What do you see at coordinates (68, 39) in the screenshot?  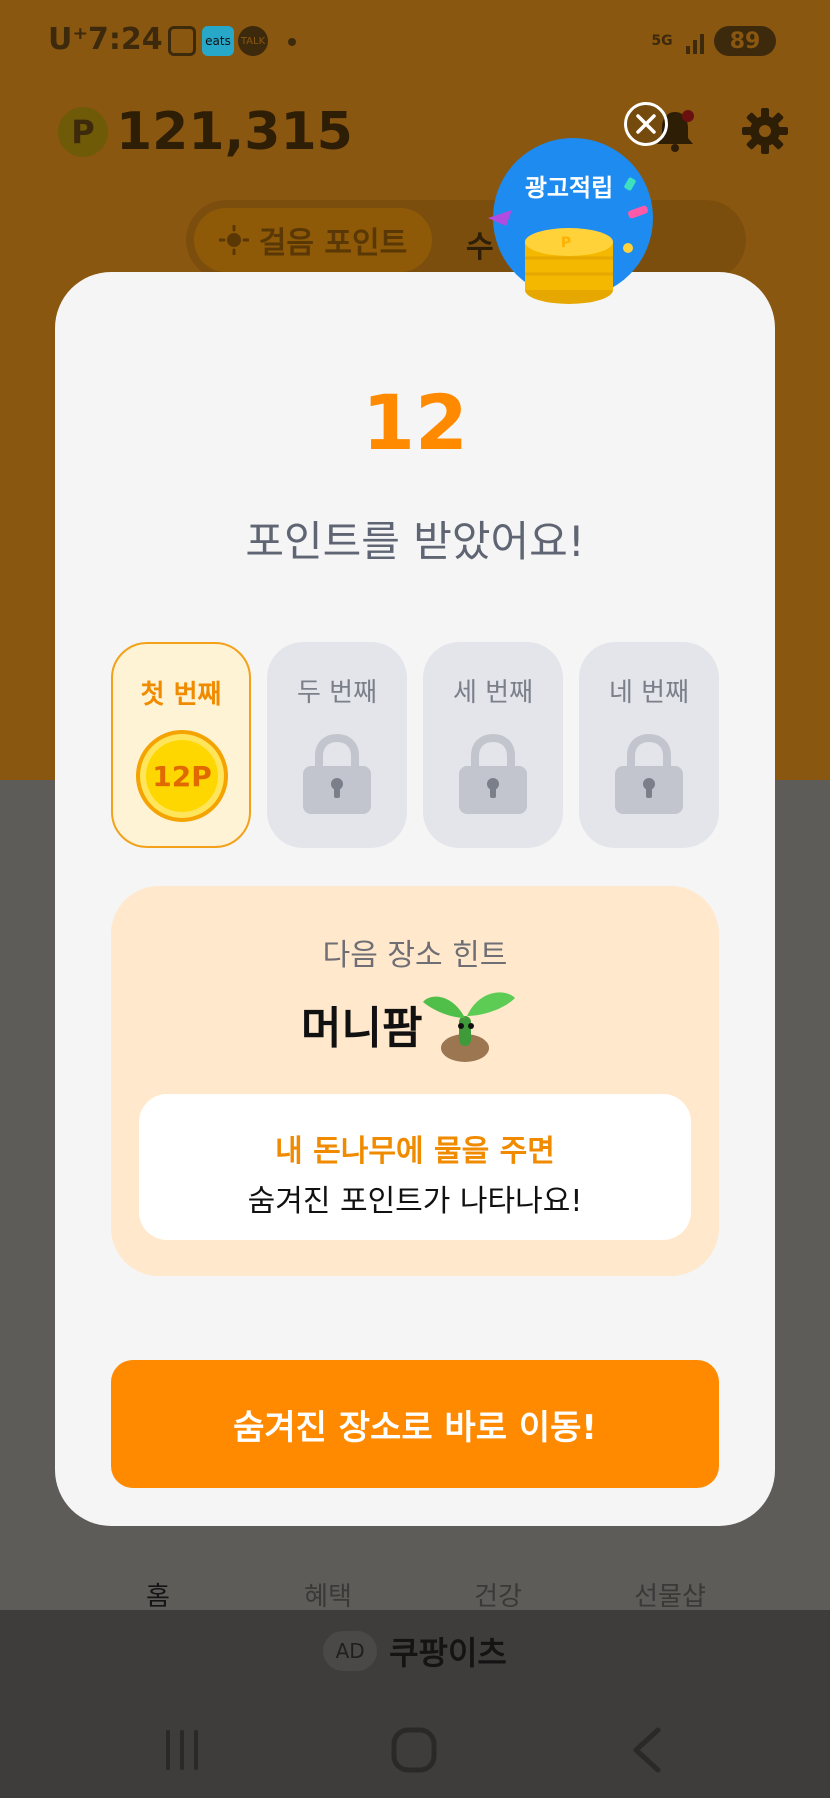 I see `carrier-label: U⁺` at bounding box center [68, 39].